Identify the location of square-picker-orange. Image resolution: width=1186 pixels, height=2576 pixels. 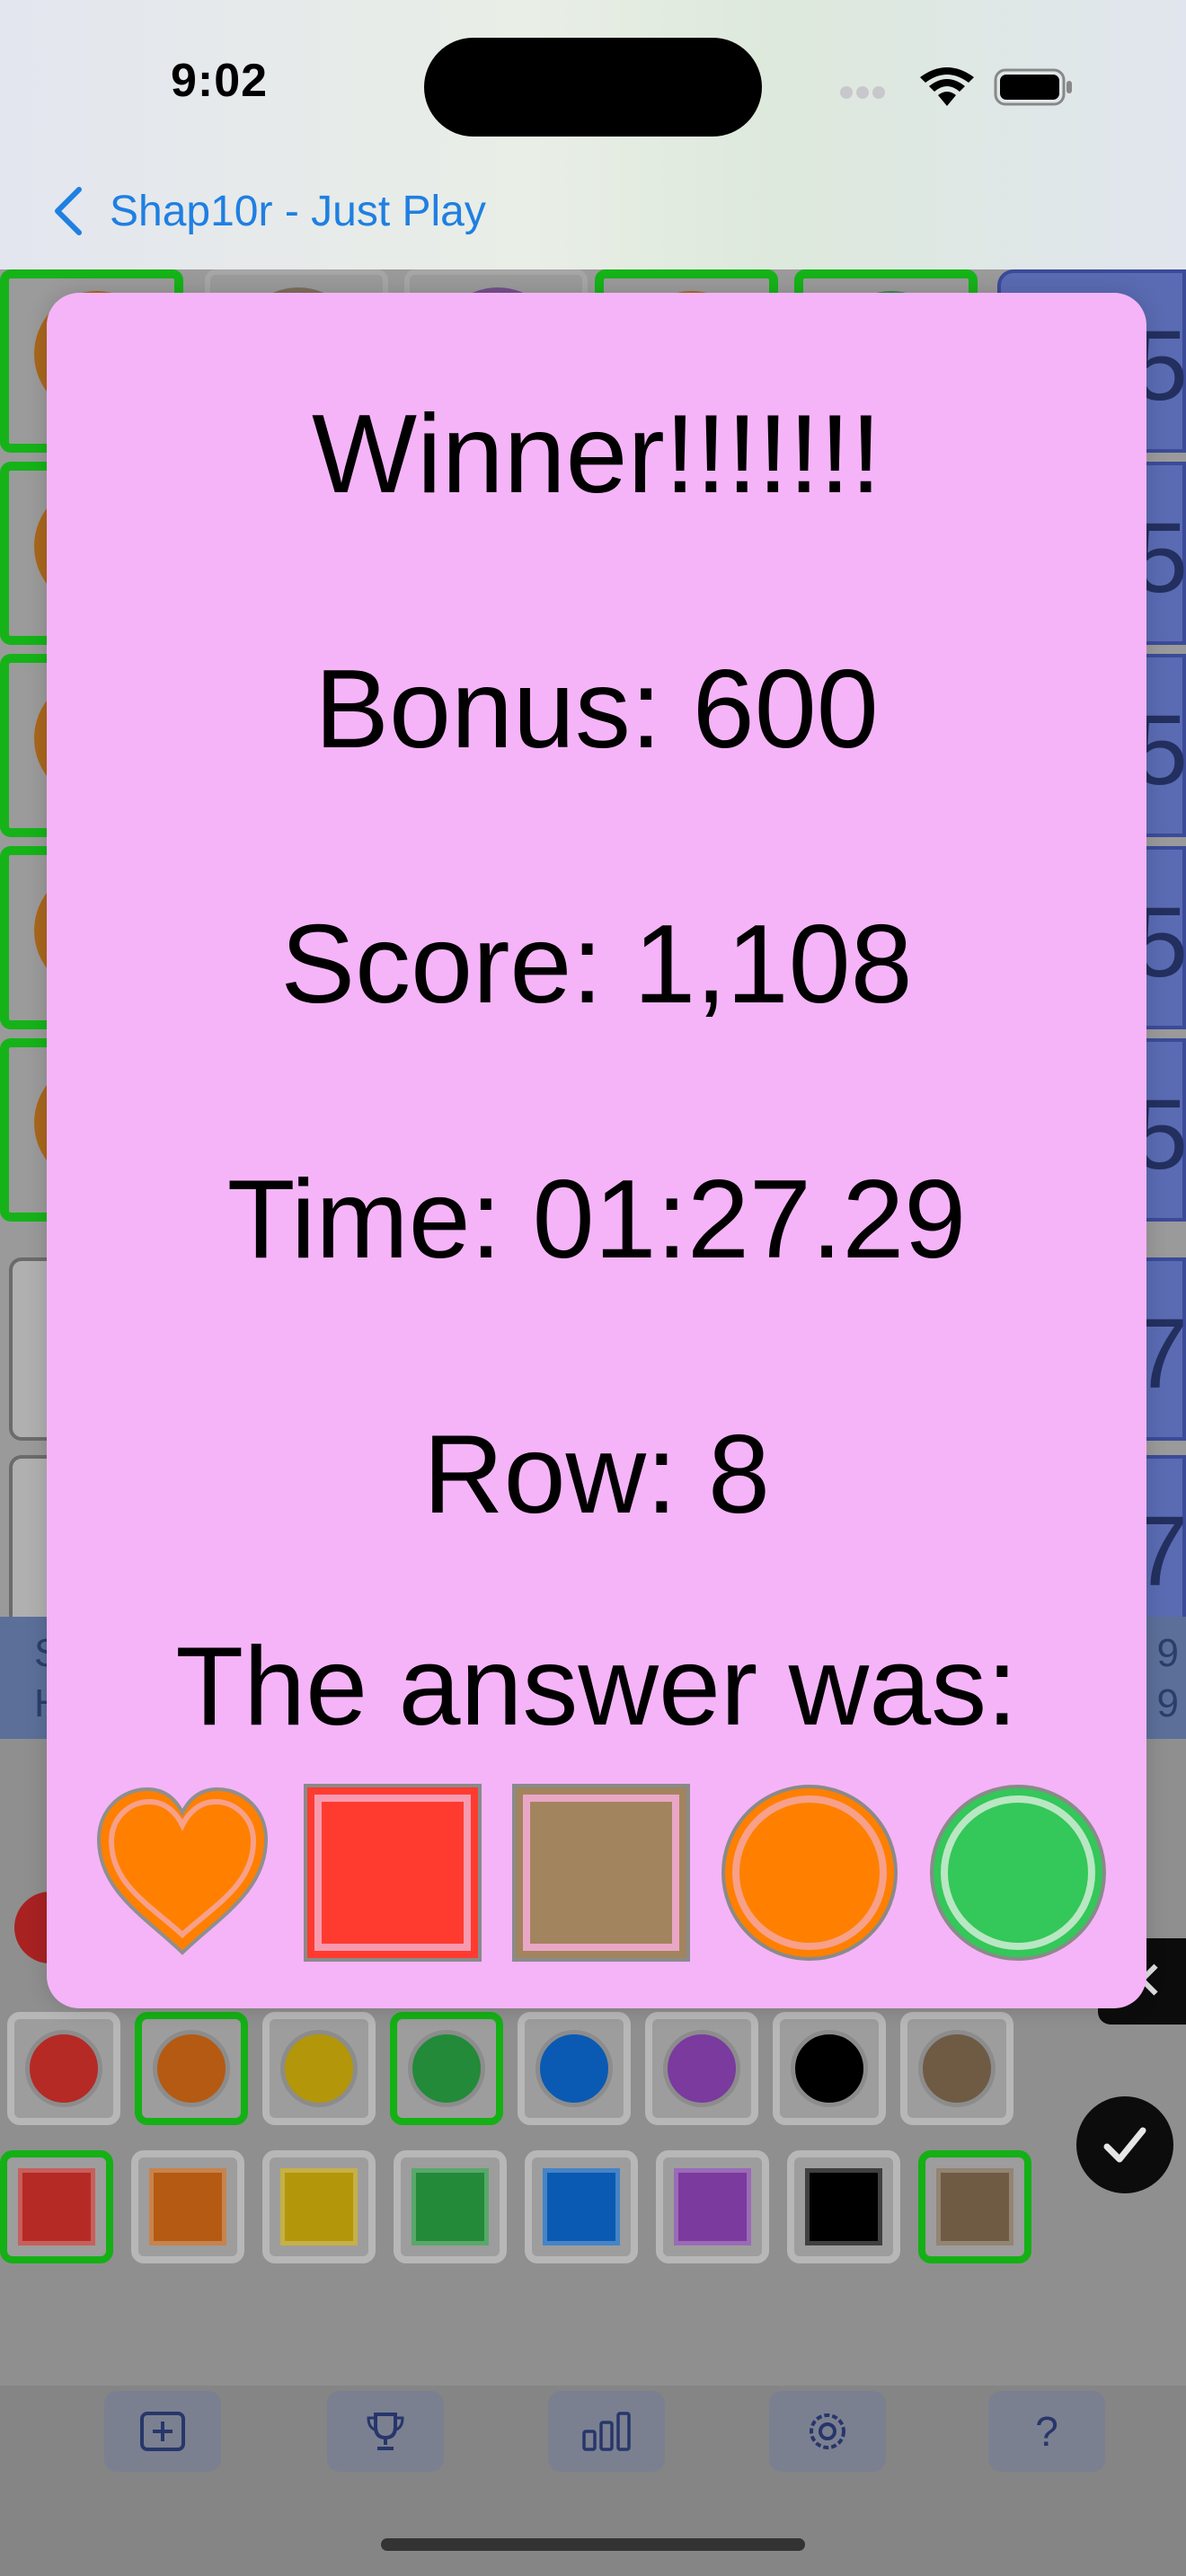
(187, 2206).